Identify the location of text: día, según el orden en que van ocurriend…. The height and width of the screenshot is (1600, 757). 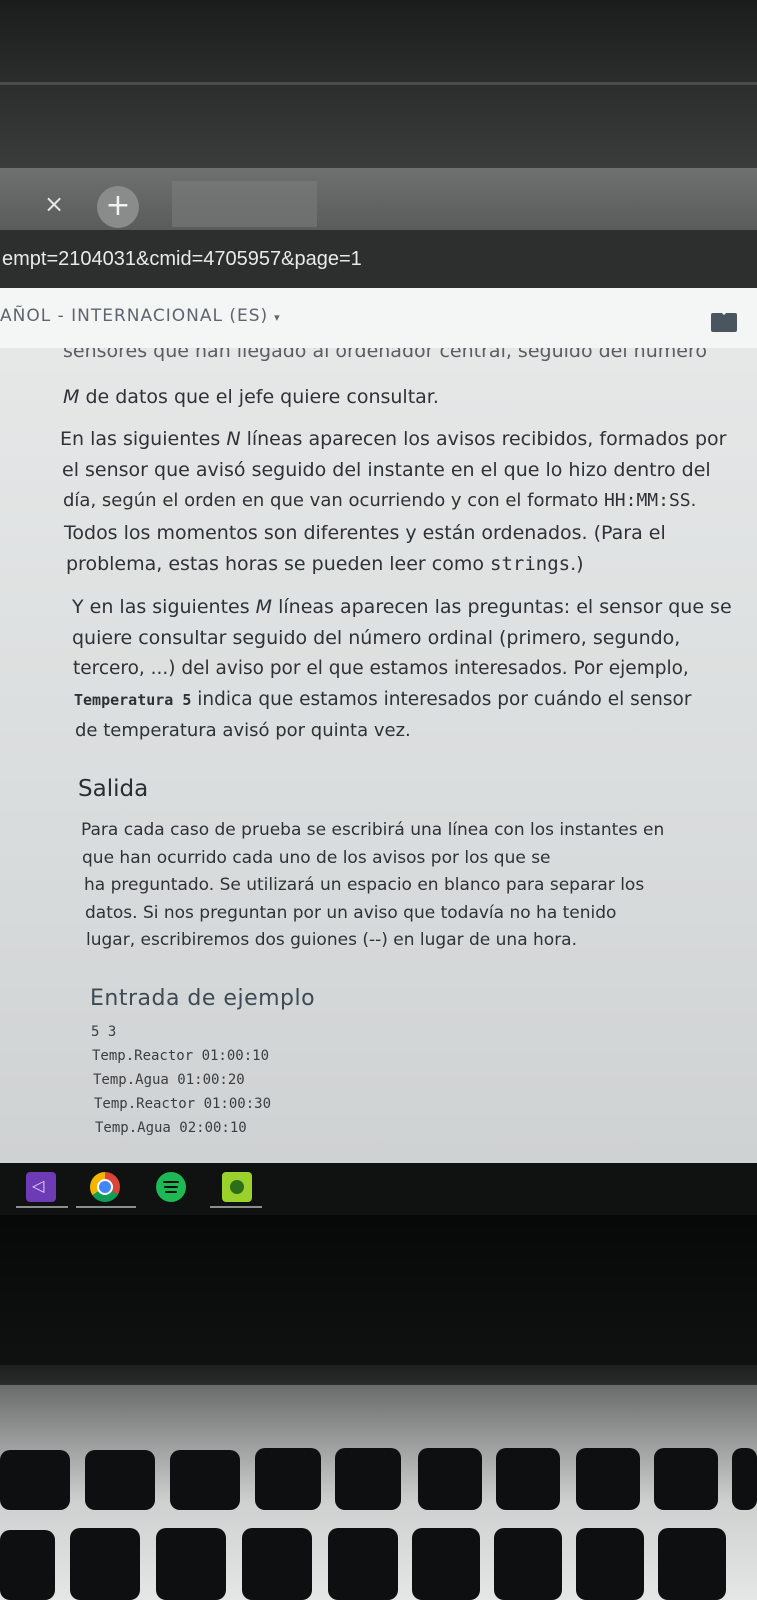
(333, 500).